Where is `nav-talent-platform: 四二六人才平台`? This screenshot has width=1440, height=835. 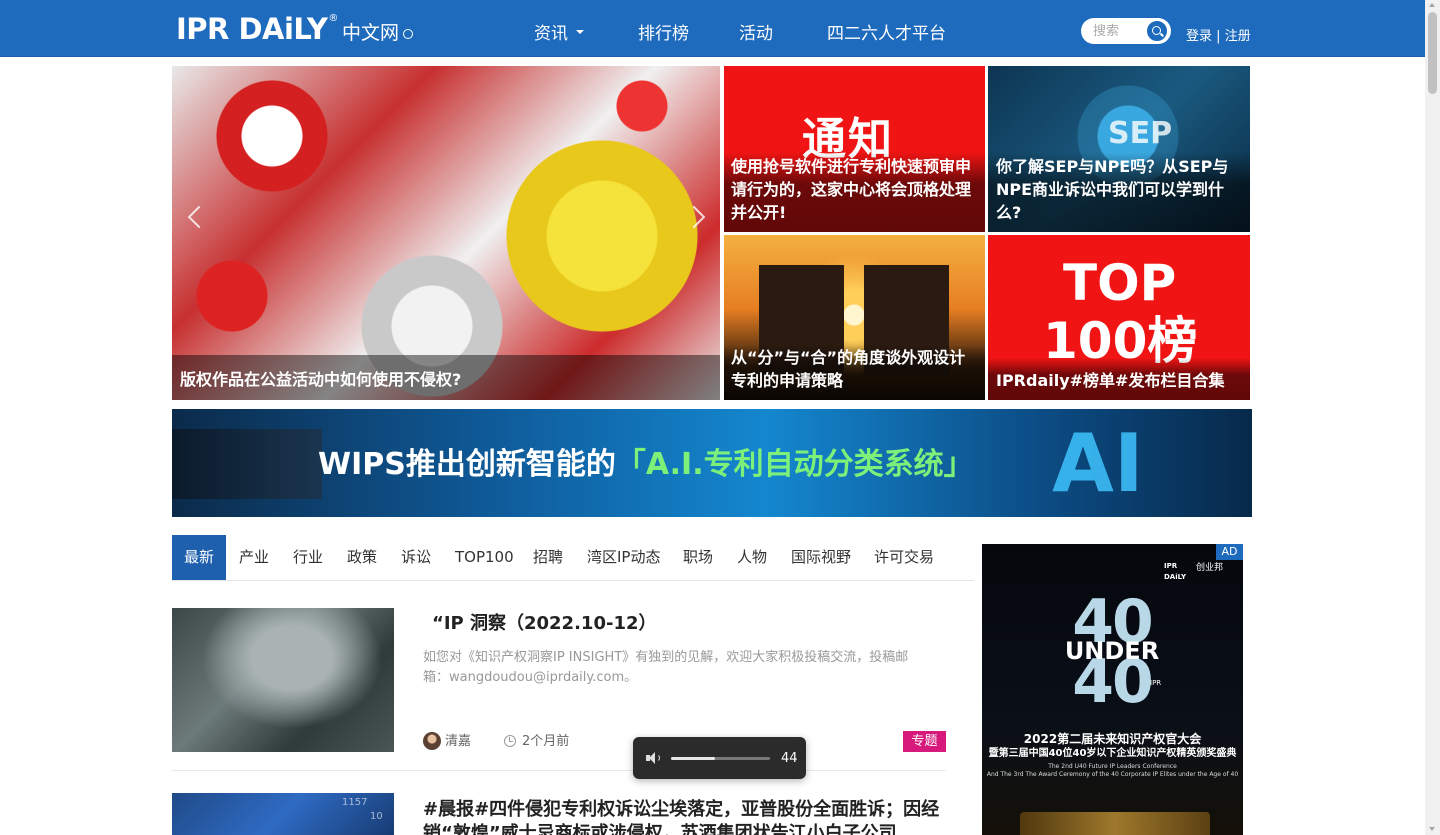 nav-talent-platform: 四二六人才平台 is located at coordinates (886, 34).